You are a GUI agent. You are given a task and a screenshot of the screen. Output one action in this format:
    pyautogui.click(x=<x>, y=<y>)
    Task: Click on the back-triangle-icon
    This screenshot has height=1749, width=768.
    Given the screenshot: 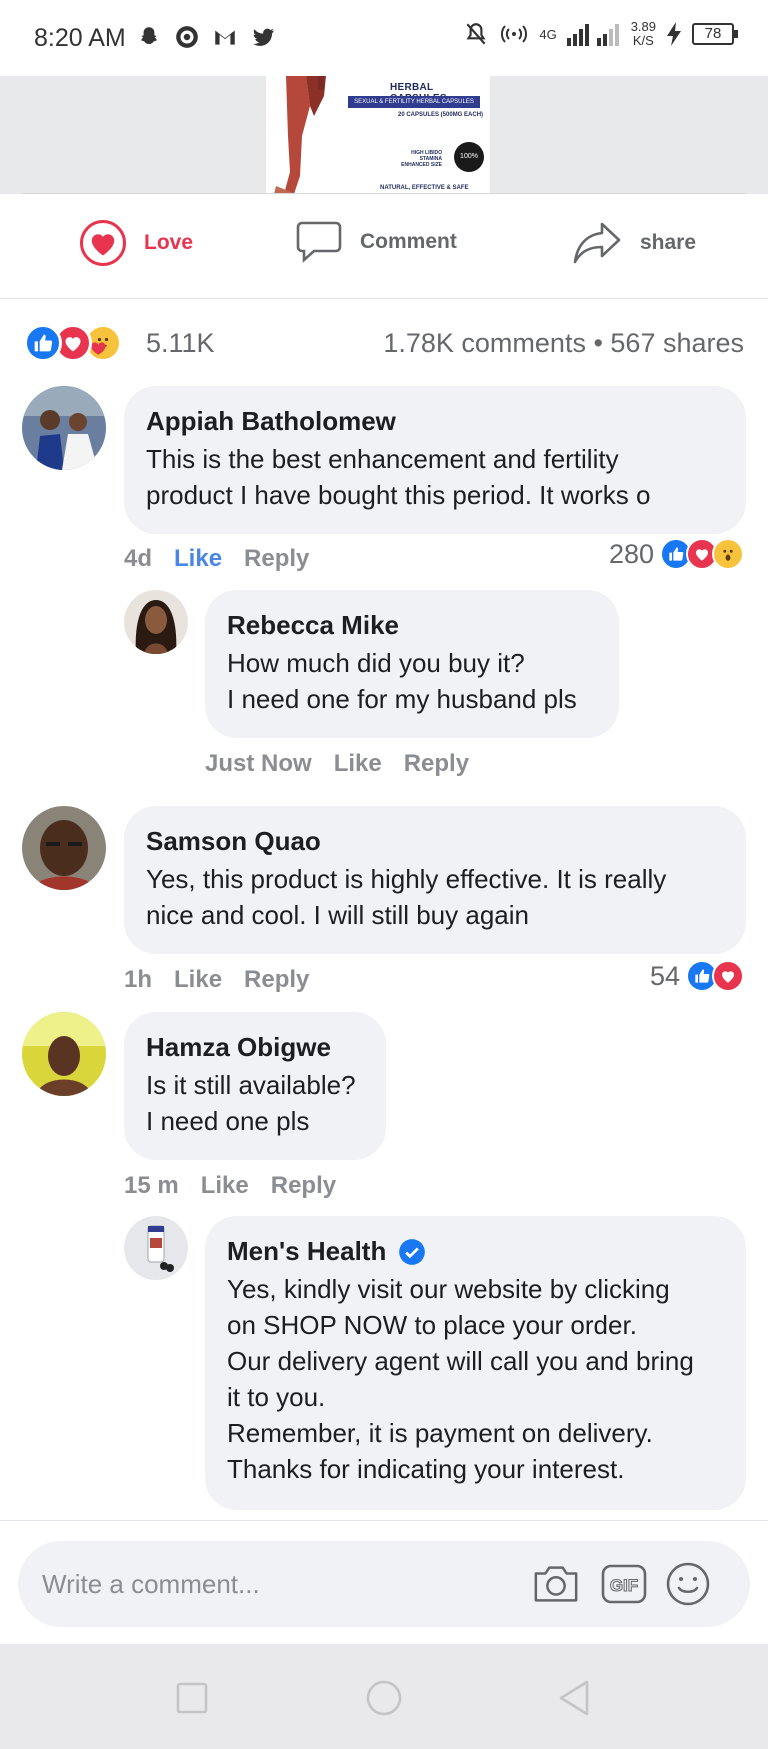 What is the action you would take?
    pyautogui.click(x=574, y=1698)
    